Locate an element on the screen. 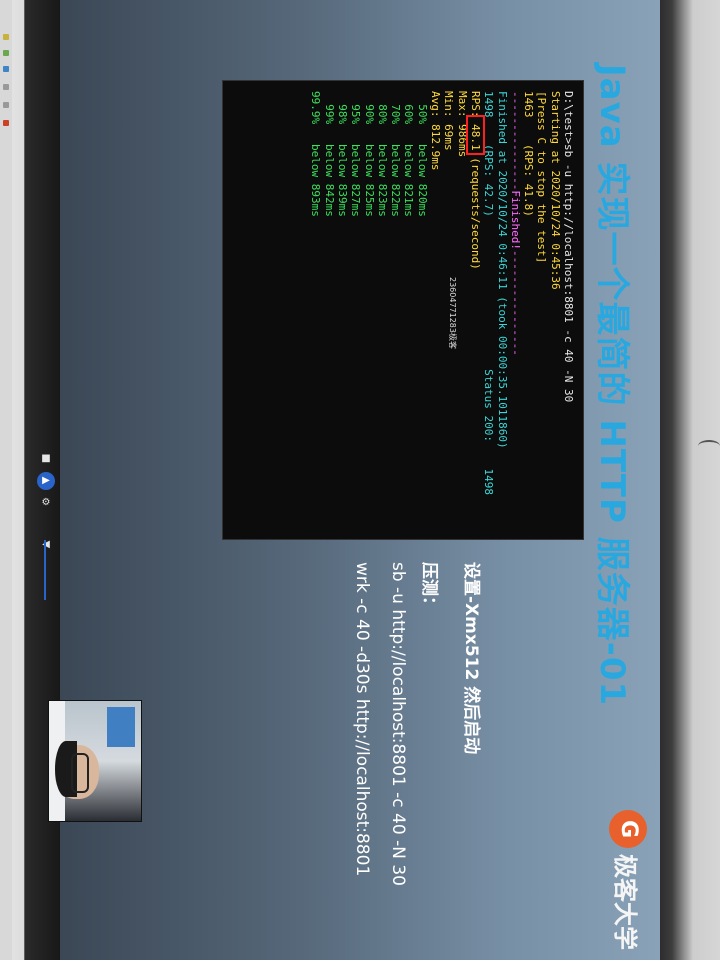 This screenshot has height=960, width=720. bullet-wrk-command: wrk -c 40 -d30s http://localhost:8801 is located at coordinates (362, 719).